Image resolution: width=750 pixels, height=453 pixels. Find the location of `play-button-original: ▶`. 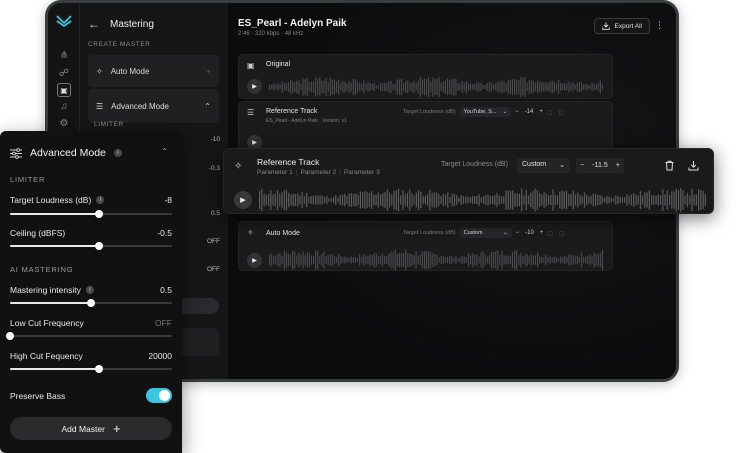

play-button-original: ▶ is located at coordinates (254, 86).